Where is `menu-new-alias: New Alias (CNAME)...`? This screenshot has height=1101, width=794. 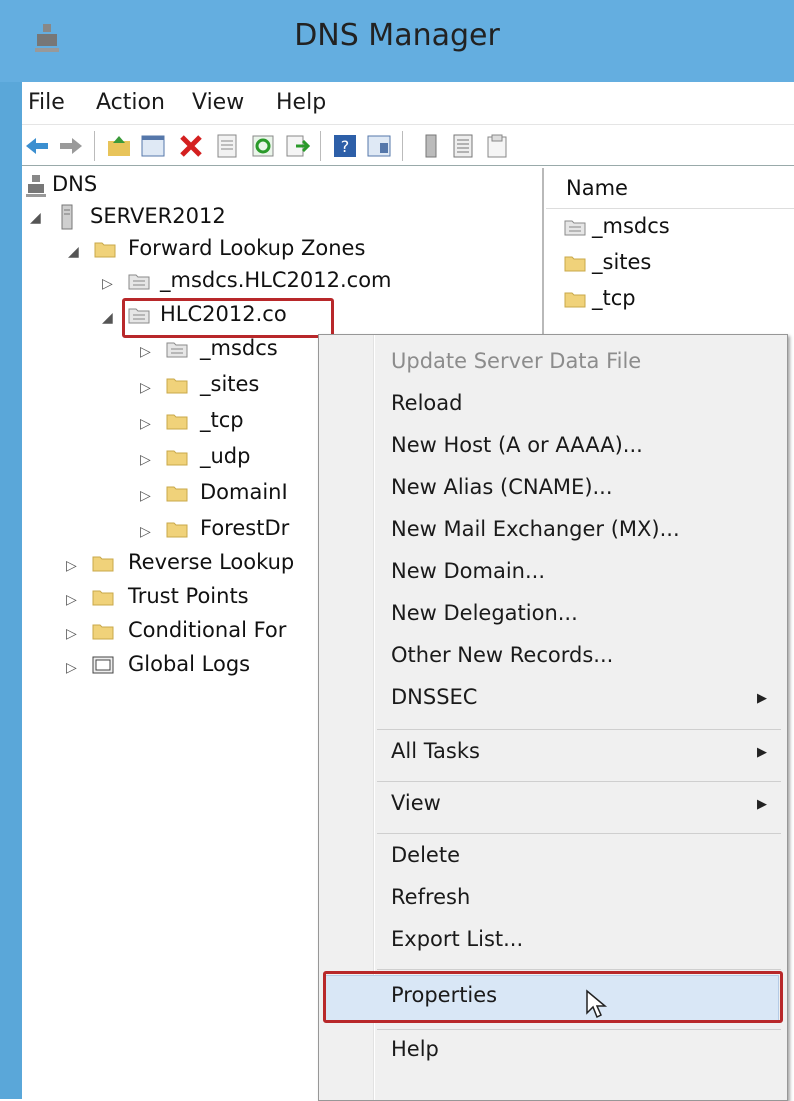
menu-new-alias: New Alias (CNAME)... is located at coordinates (502, 487).